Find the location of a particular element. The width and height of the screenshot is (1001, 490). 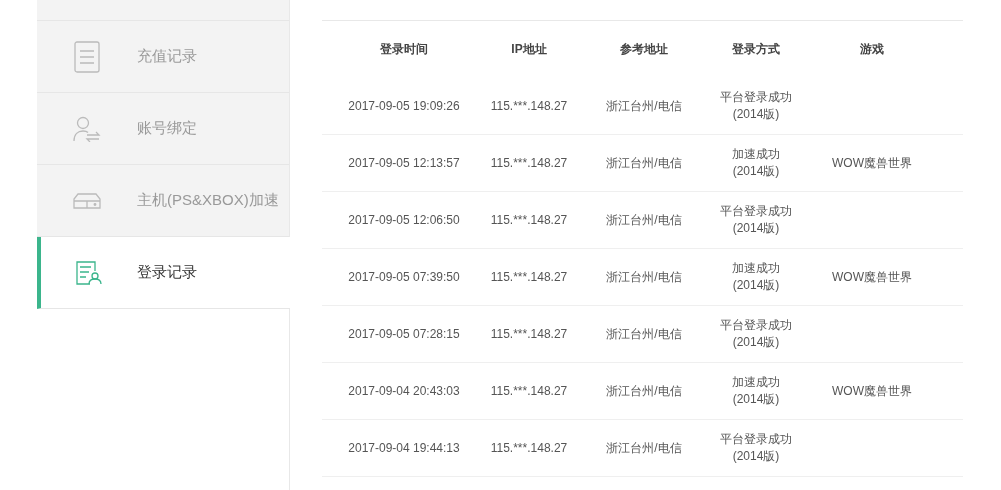

sidebar-item: 账号绑定 is located at coordinates (163, 129).